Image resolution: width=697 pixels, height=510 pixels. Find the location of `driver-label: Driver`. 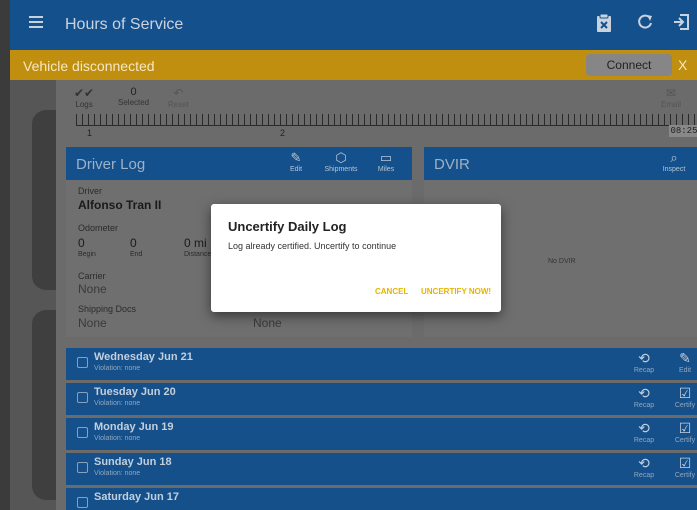

driver-label: Driver is located at coordinates (90, 191).